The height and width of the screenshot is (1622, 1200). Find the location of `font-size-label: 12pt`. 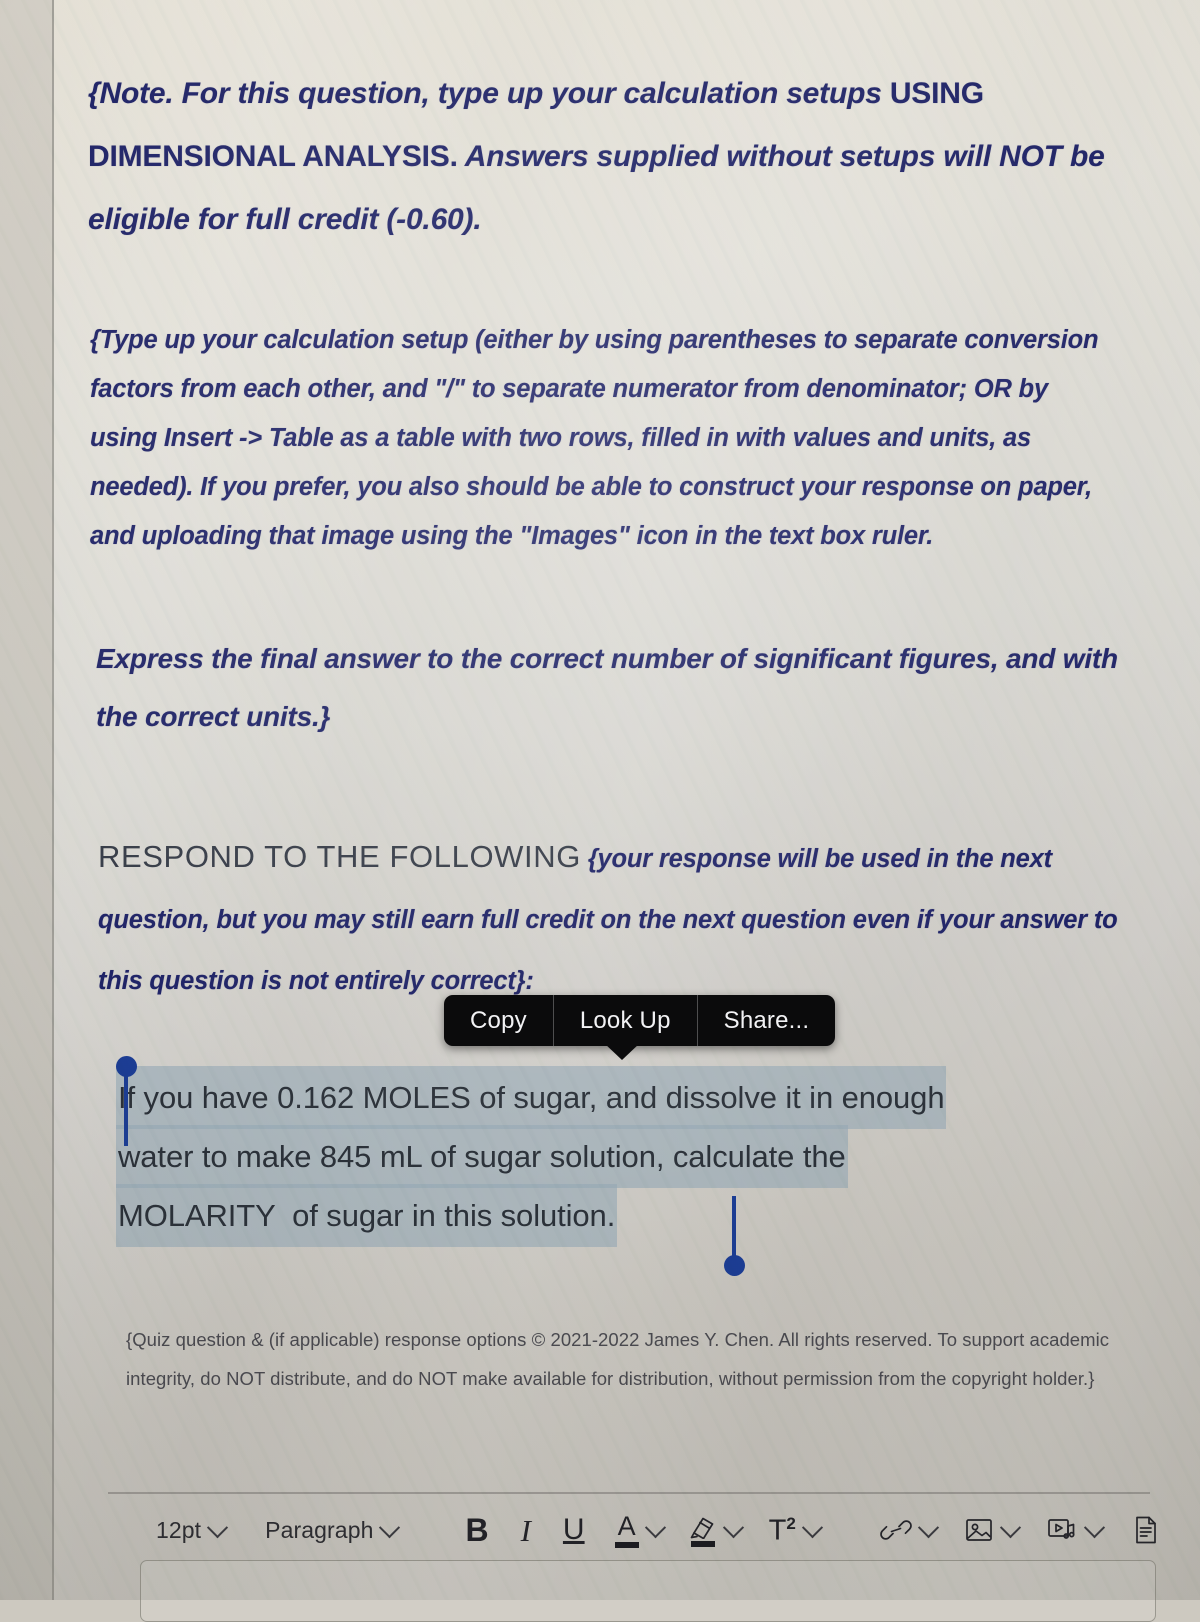

font-size-label: 12pt is located at coordinates (179, 1529).